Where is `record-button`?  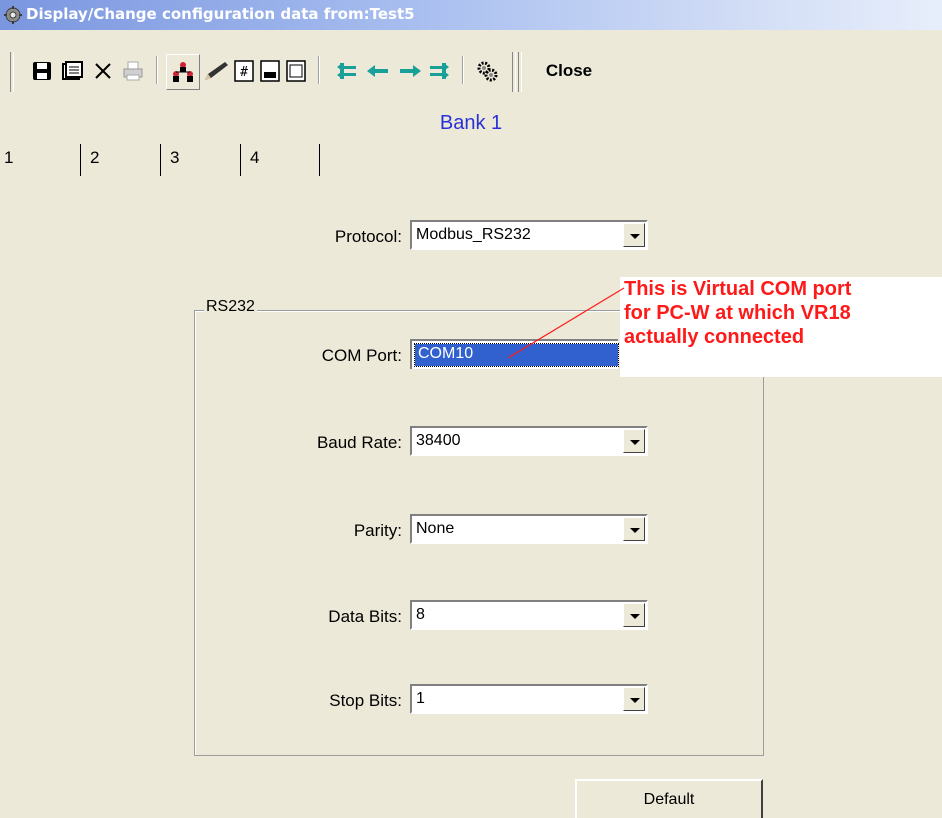 record-button is located at coordinates (296, 71).